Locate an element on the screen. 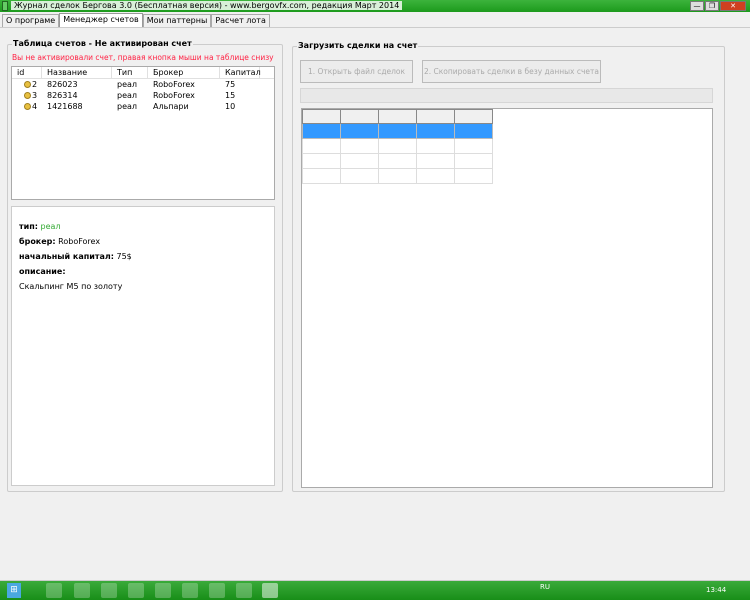  broker-value: RoboForex is located at coordinates (79, 241).